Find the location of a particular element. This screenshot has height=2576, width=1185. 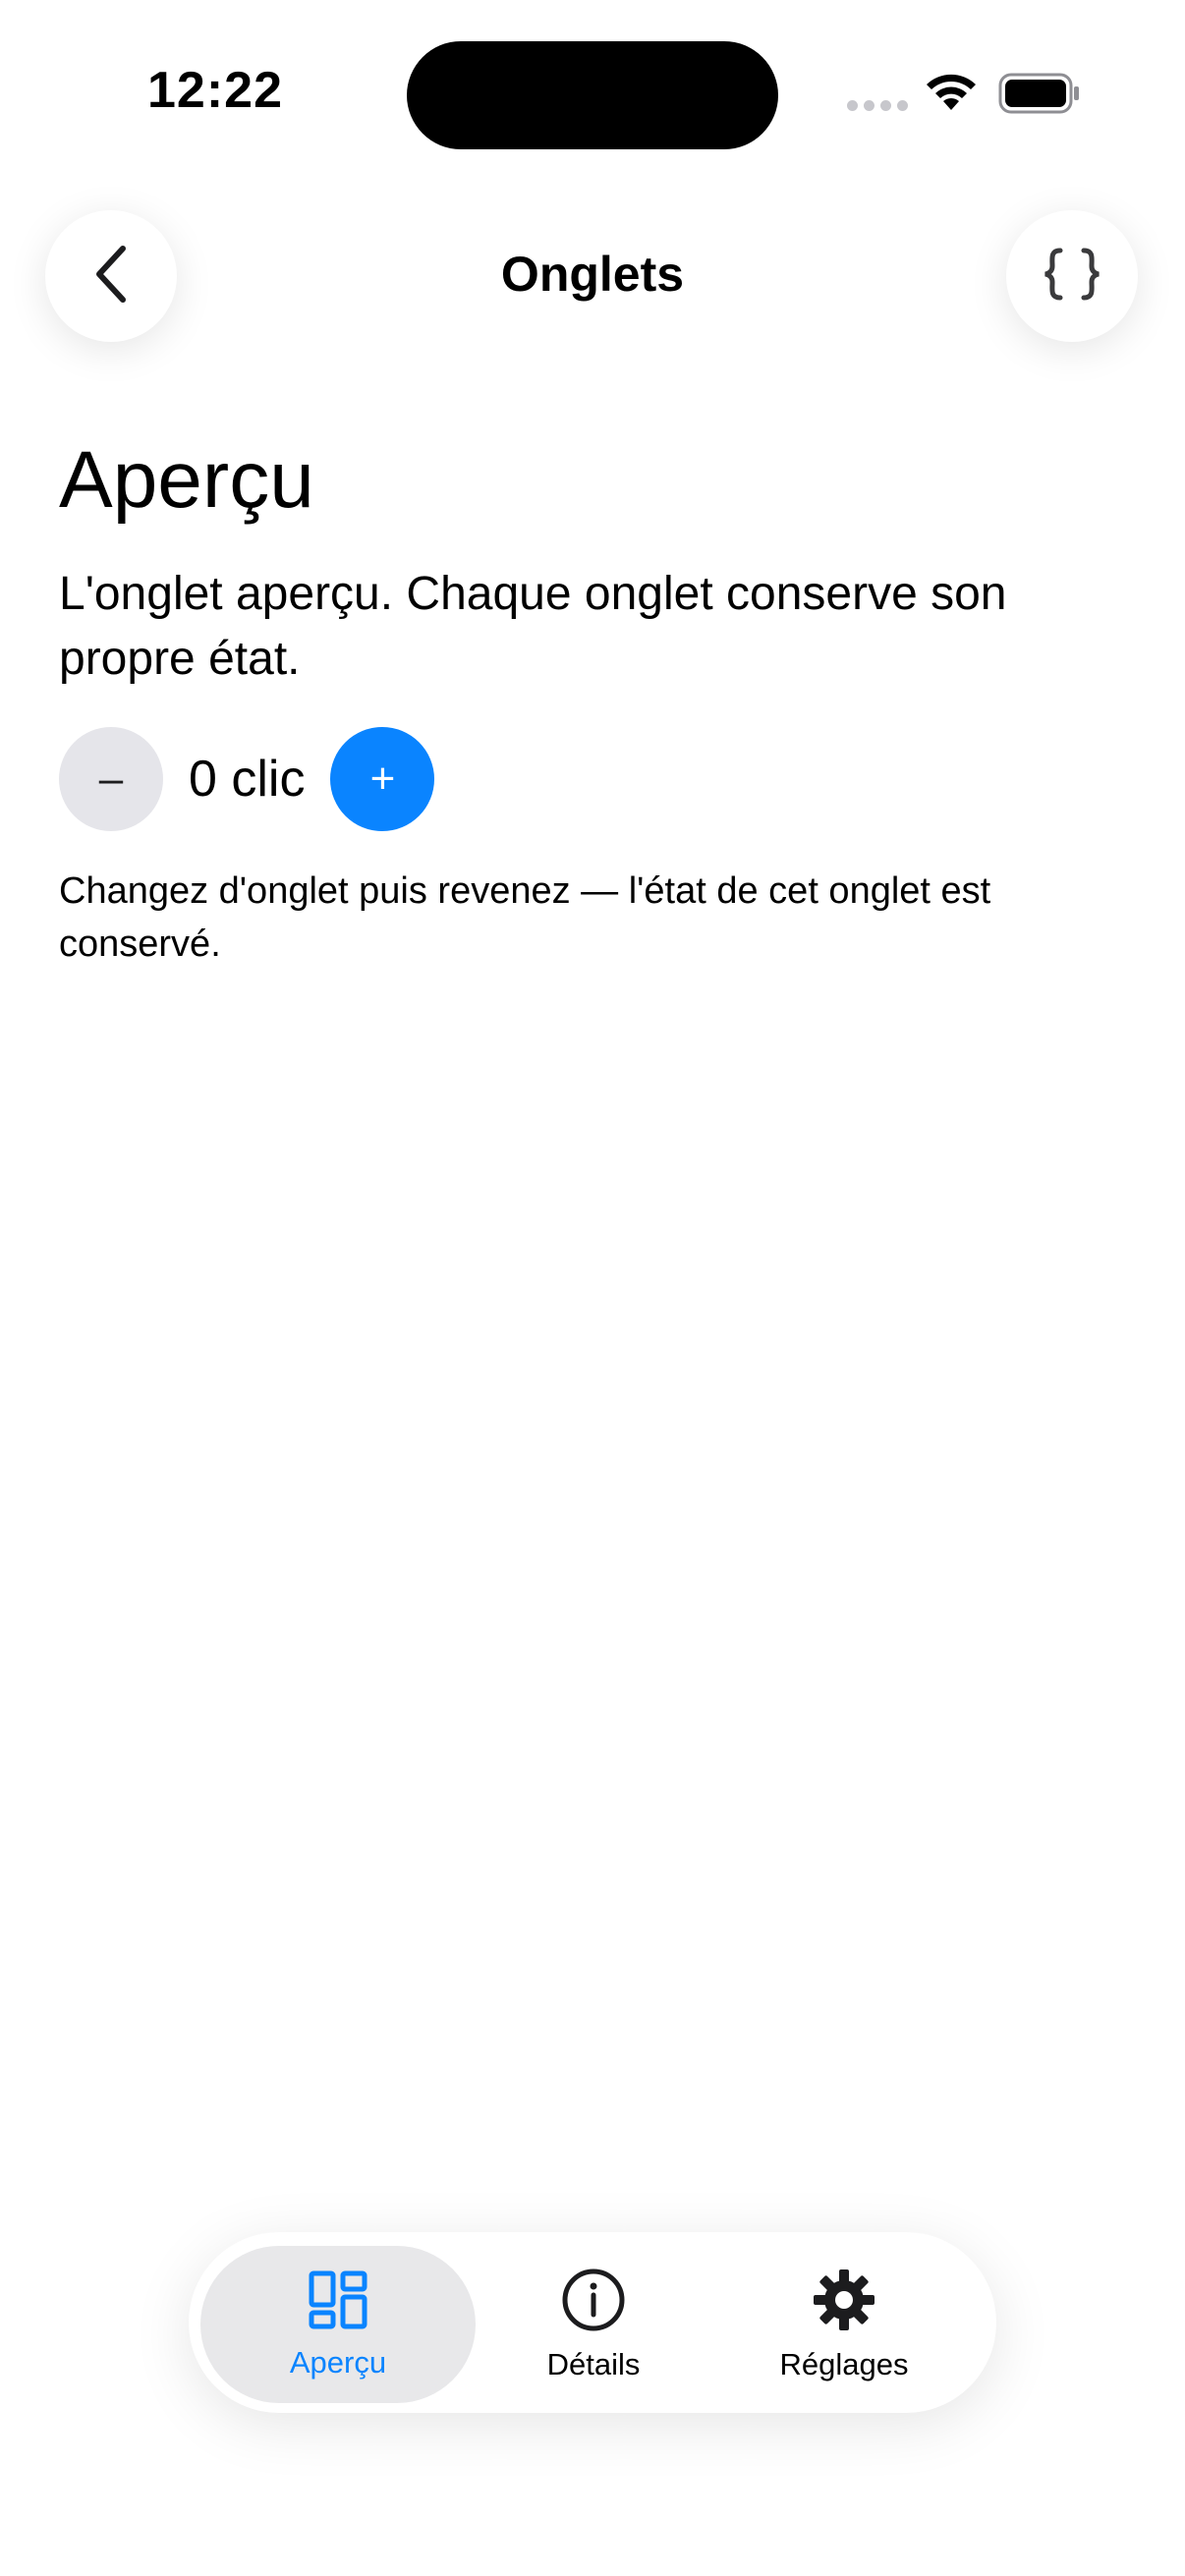

increment-button: + is located at coordinates (383, 779).